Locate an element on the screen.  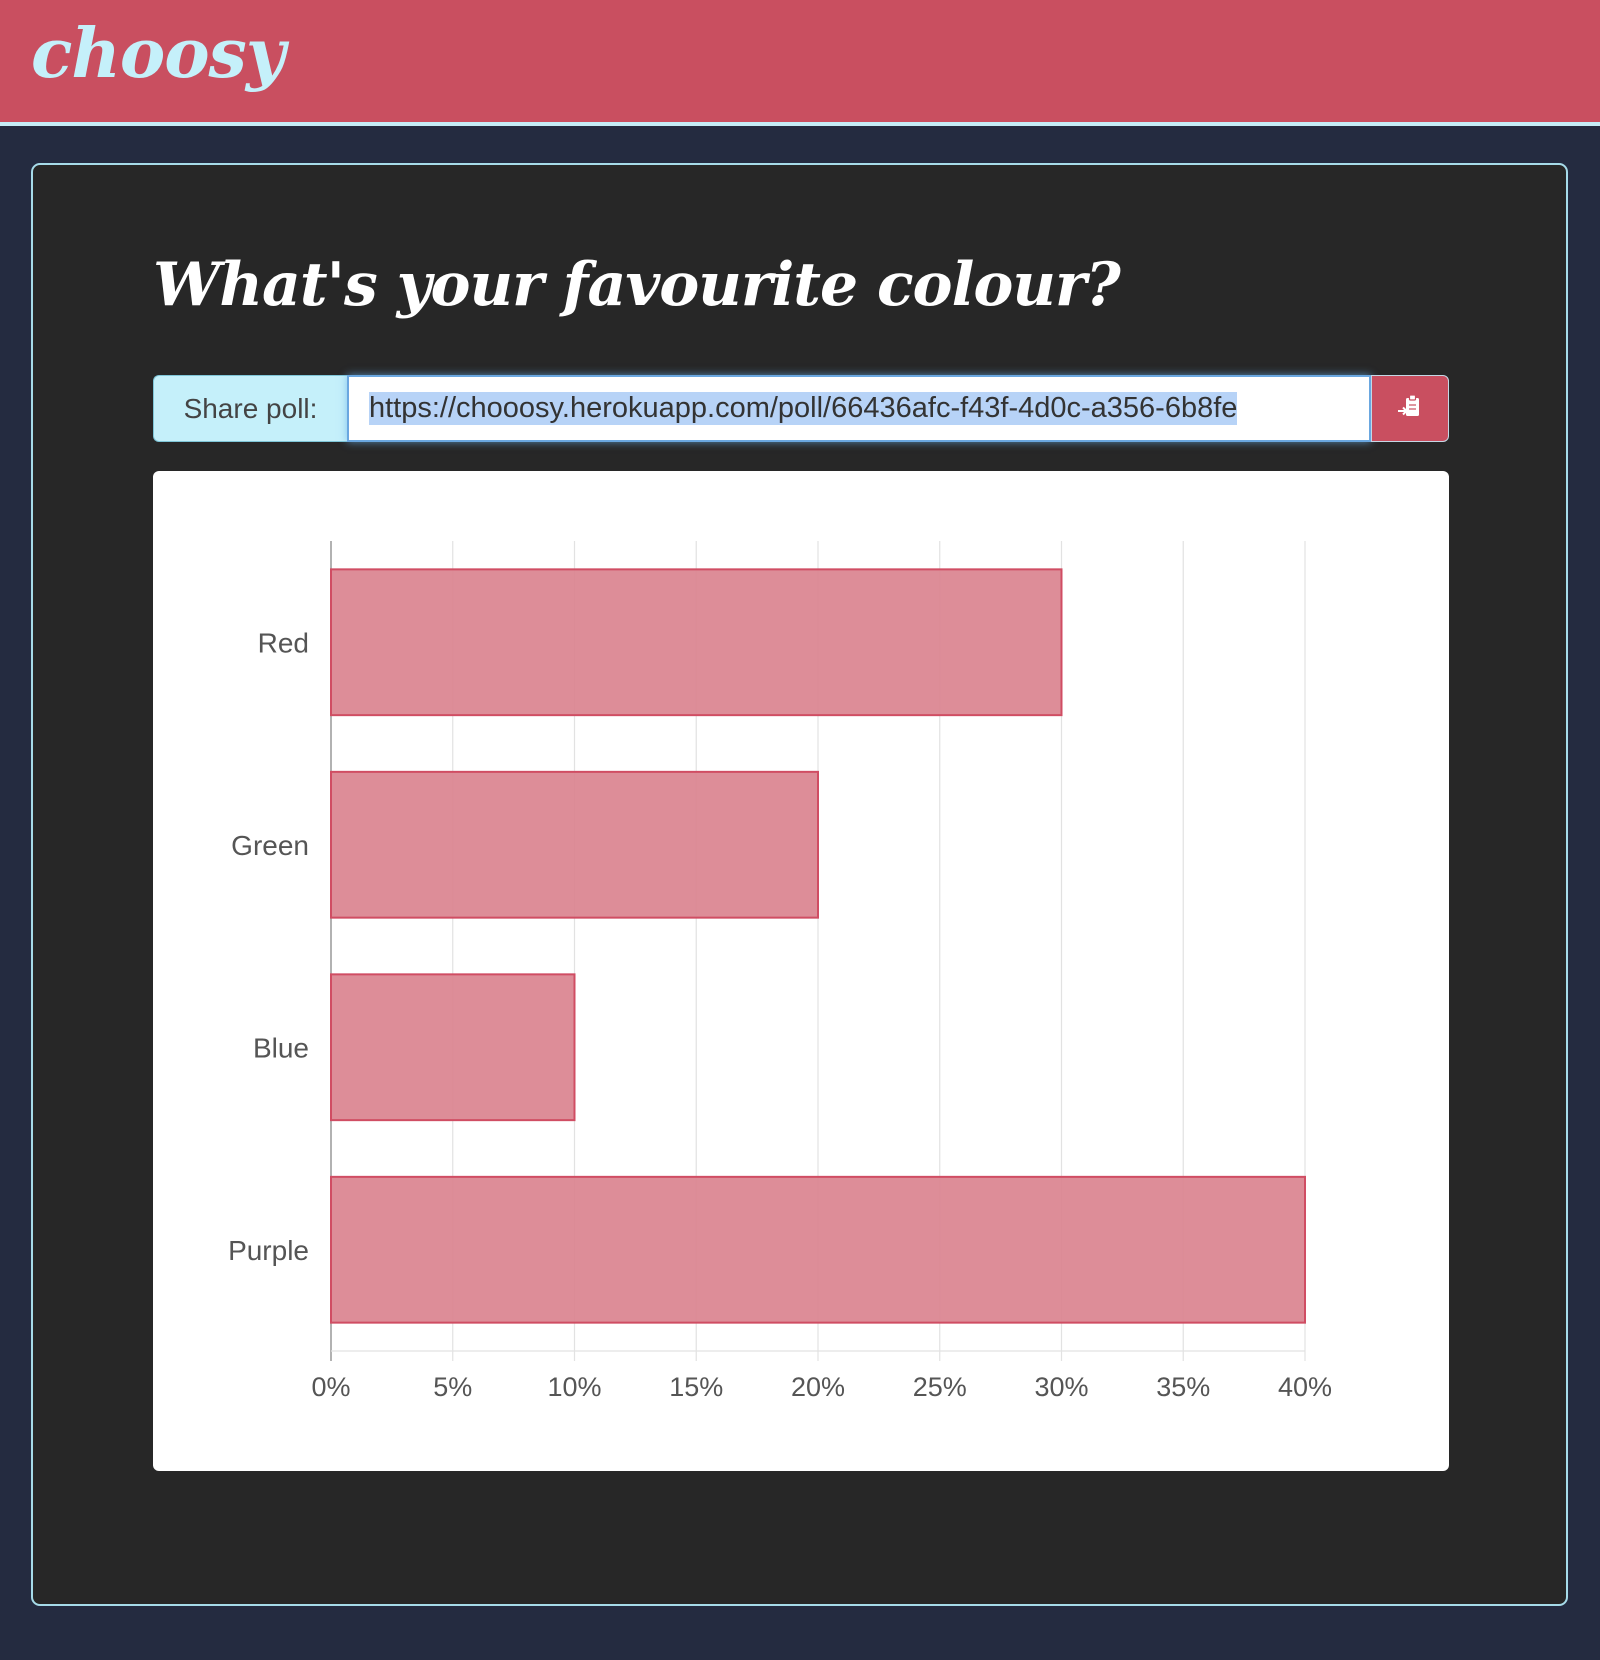
x-tick-label: 20% is located at coordinates (818, 1387).